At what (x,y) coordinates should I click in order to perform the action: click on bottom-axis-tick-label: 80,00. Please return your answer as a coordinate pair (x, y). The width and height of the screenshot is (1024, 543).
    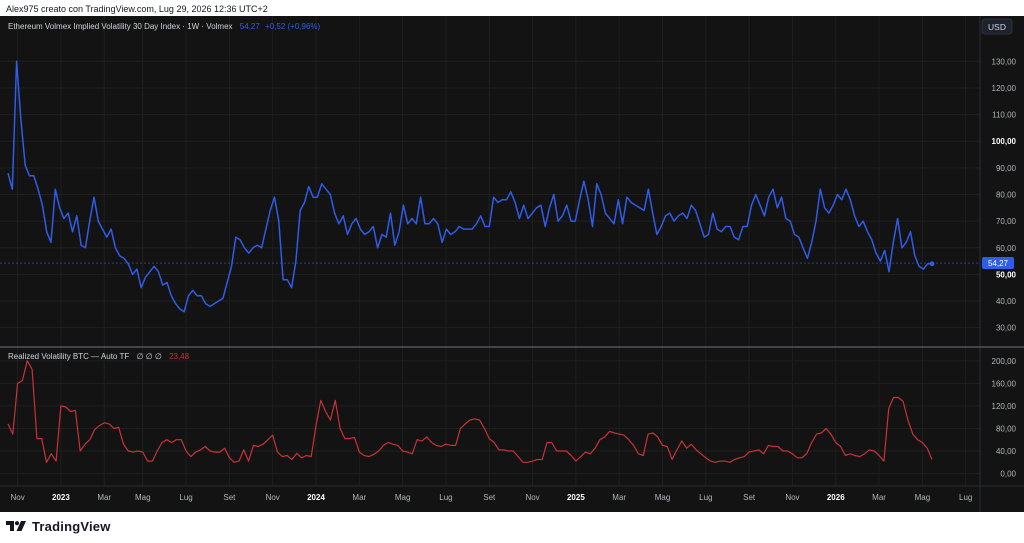
    Looking at the image, I should click on (1006, 428).